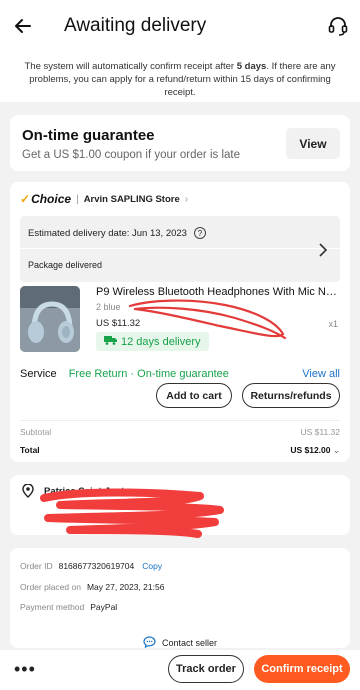 The height and width of the screenshot is (690, 360). What do you see at coordinates (291, 395) in the screenshot?
I see `returns-refunds-button: Returns/refunds` at bounding box center [291, 395].